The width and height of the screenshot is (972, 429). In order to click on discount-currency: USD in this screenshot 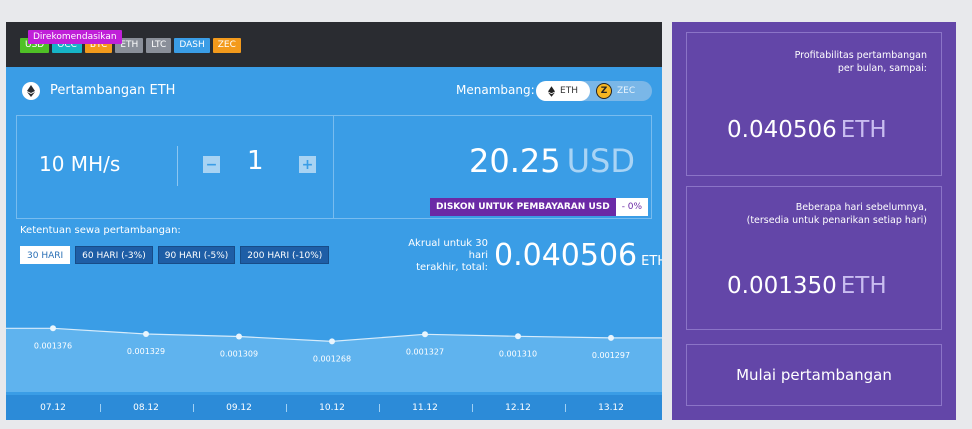, I will do `click(599, 207)`.